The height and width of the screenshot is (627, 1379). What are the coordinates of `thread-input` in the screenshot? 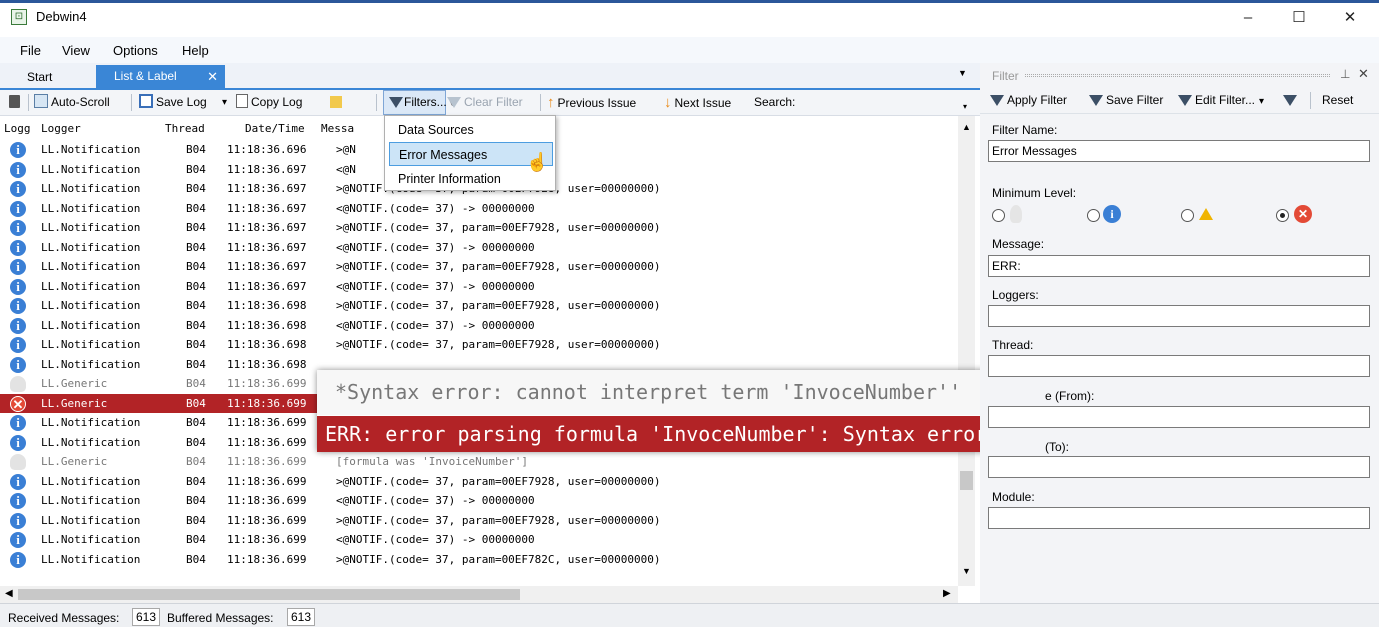 It's located at (1179, 366).